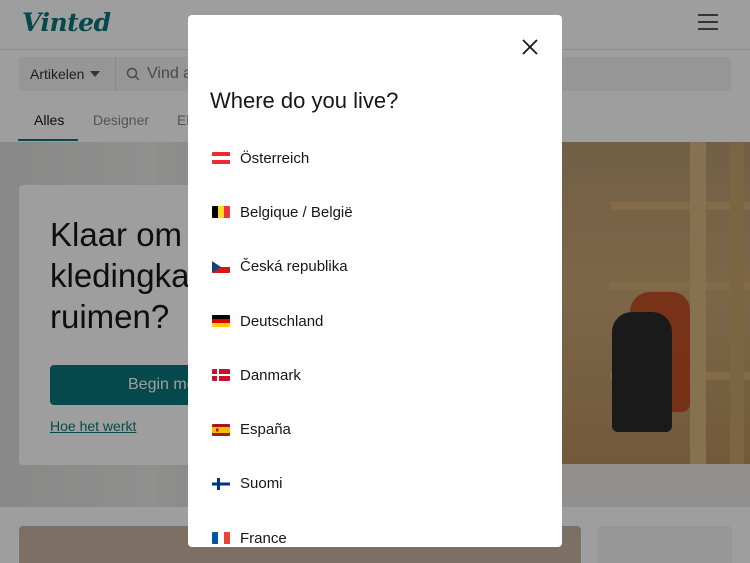  Describe the element at coordinates (375, 375) in the screenshot. I see `country-item-denmark: Danmark` at that location.